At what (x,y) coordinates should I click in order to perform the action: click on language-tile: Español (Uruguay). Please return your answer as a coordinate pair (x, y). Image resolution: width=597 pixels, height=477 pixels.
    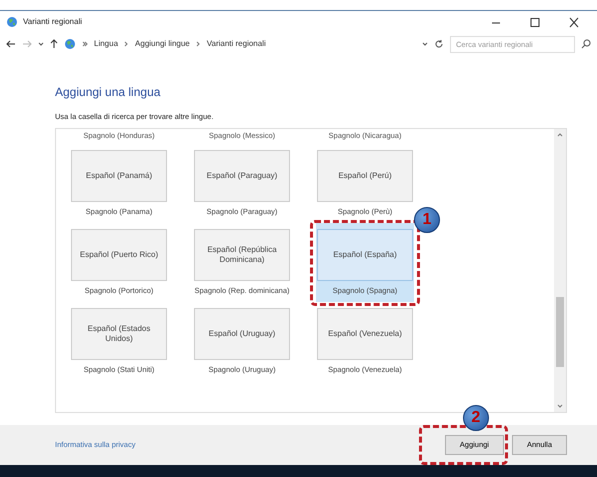
    Looking at the image, I should click on (242, 334).